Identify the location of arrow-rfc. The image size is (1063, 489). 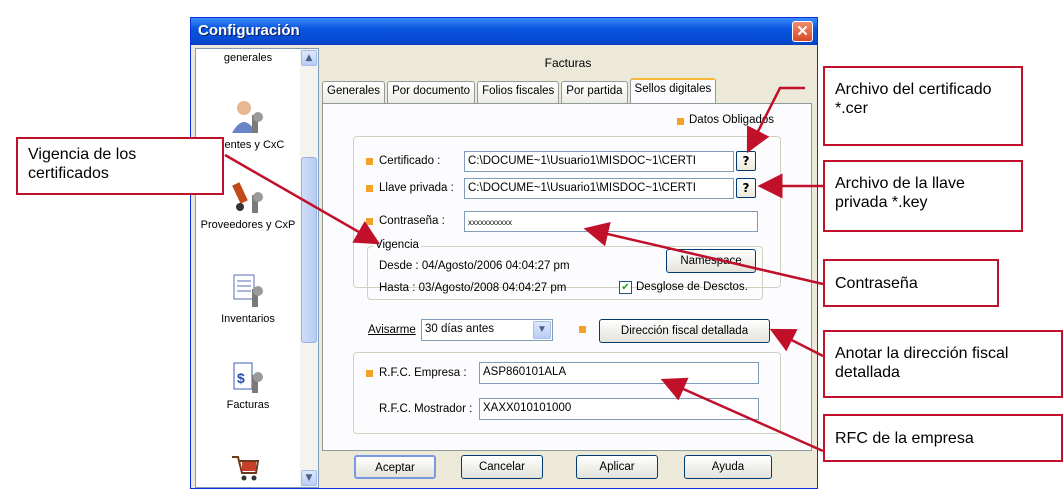
(742, 415).